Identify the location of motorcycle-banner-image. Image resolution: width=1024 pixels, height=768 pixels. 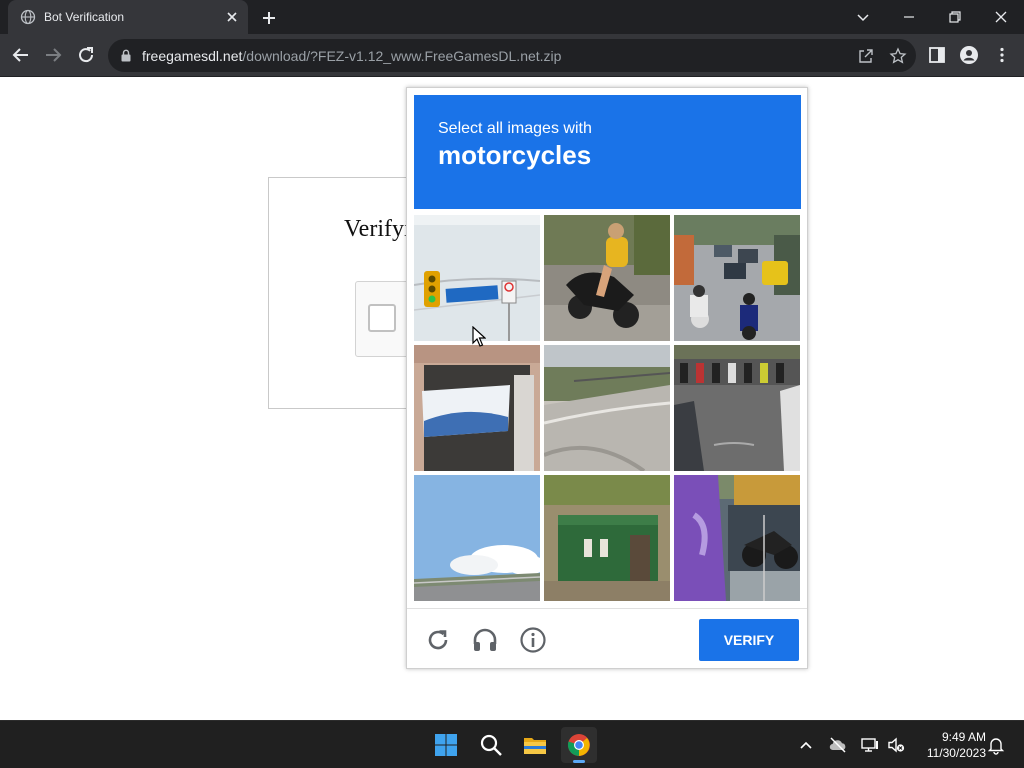
(737, 538).